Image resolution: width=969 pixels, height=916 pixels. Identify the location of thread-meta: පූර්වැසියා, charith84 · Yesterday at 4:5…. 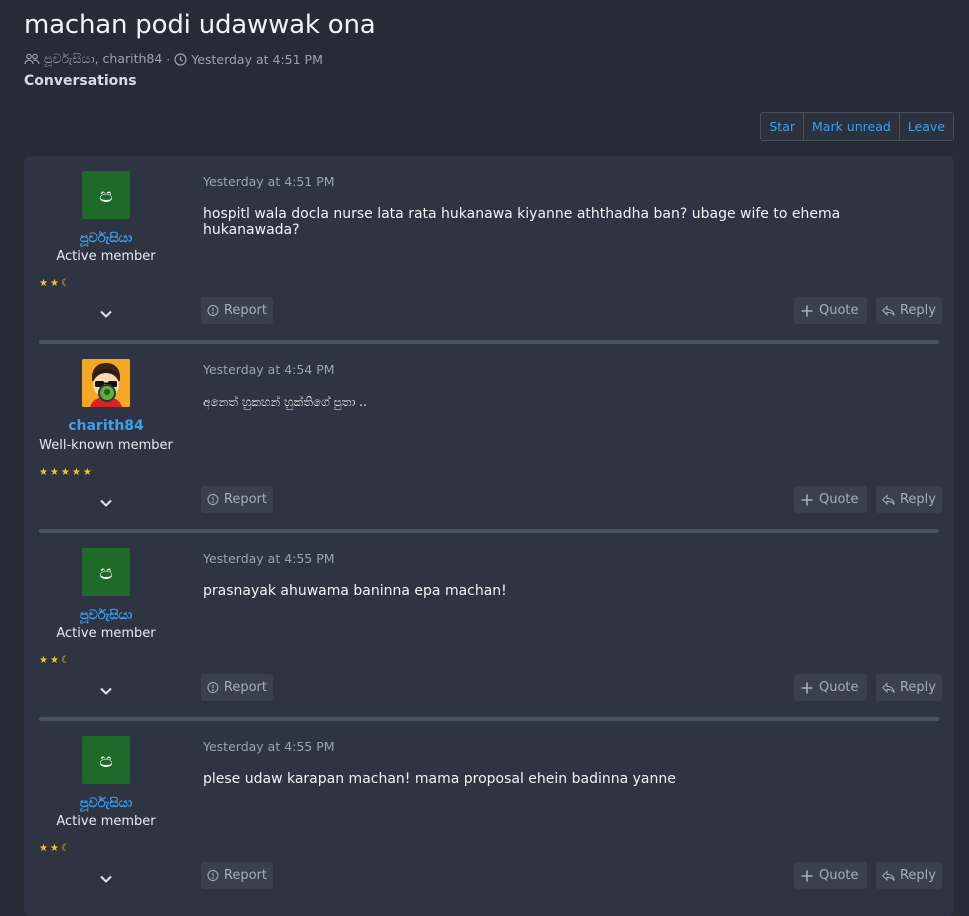
(173, 59).